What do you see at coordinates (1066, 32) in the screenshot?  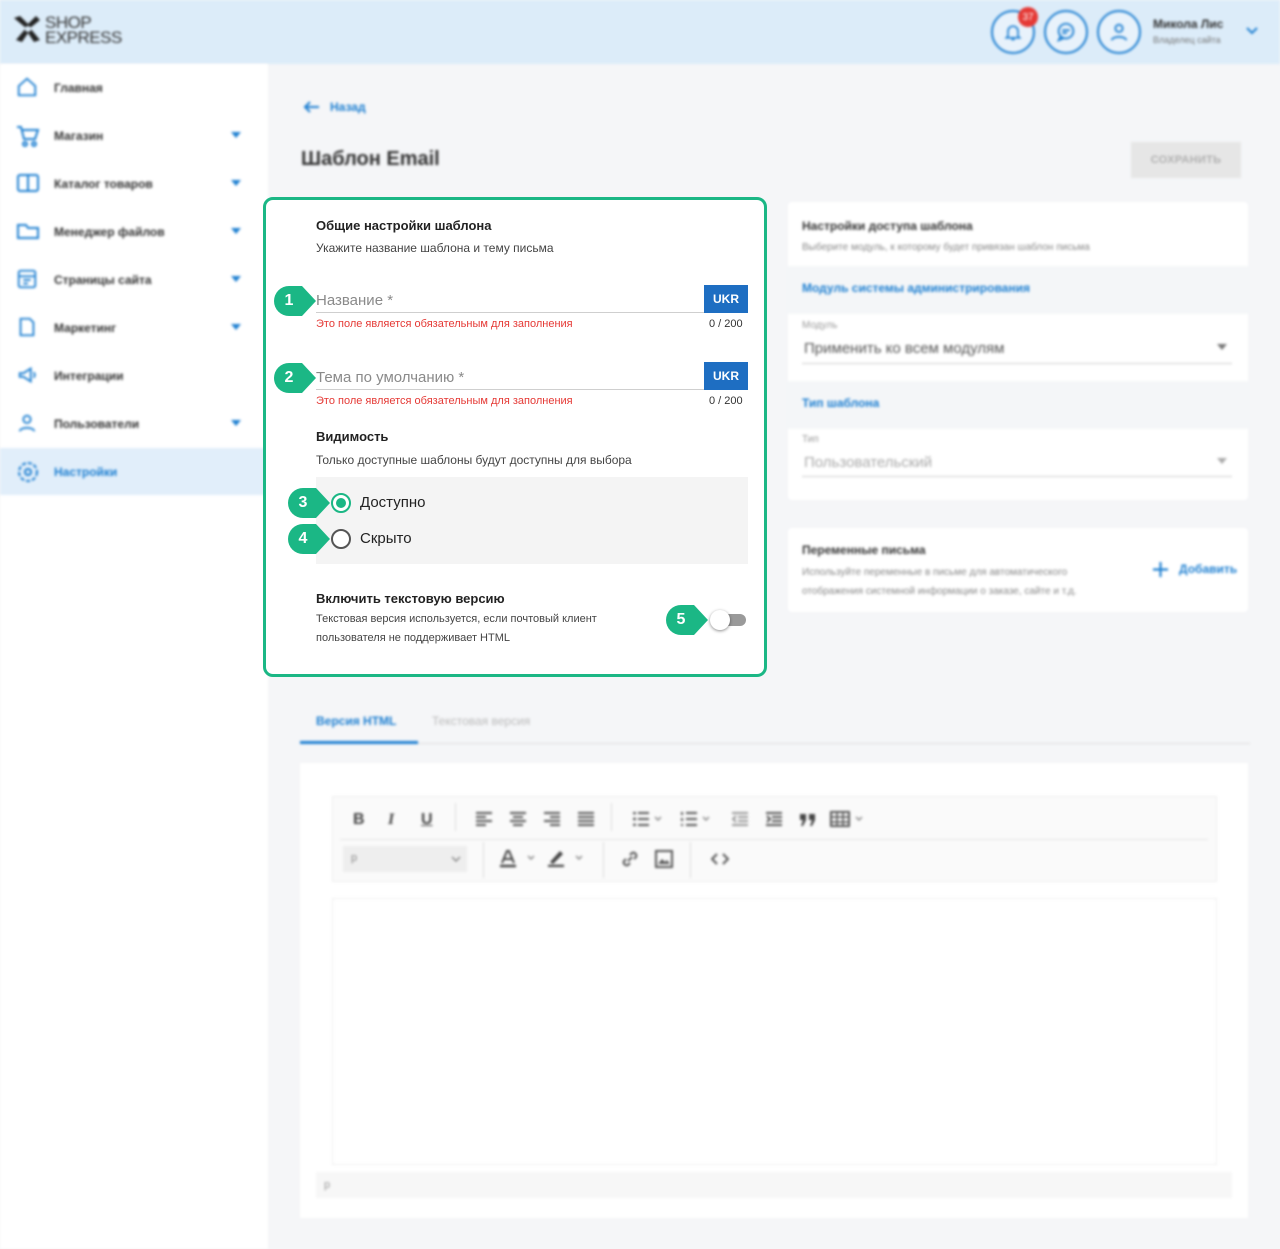 I see `messages-button` at bounding box center [1066, 32].